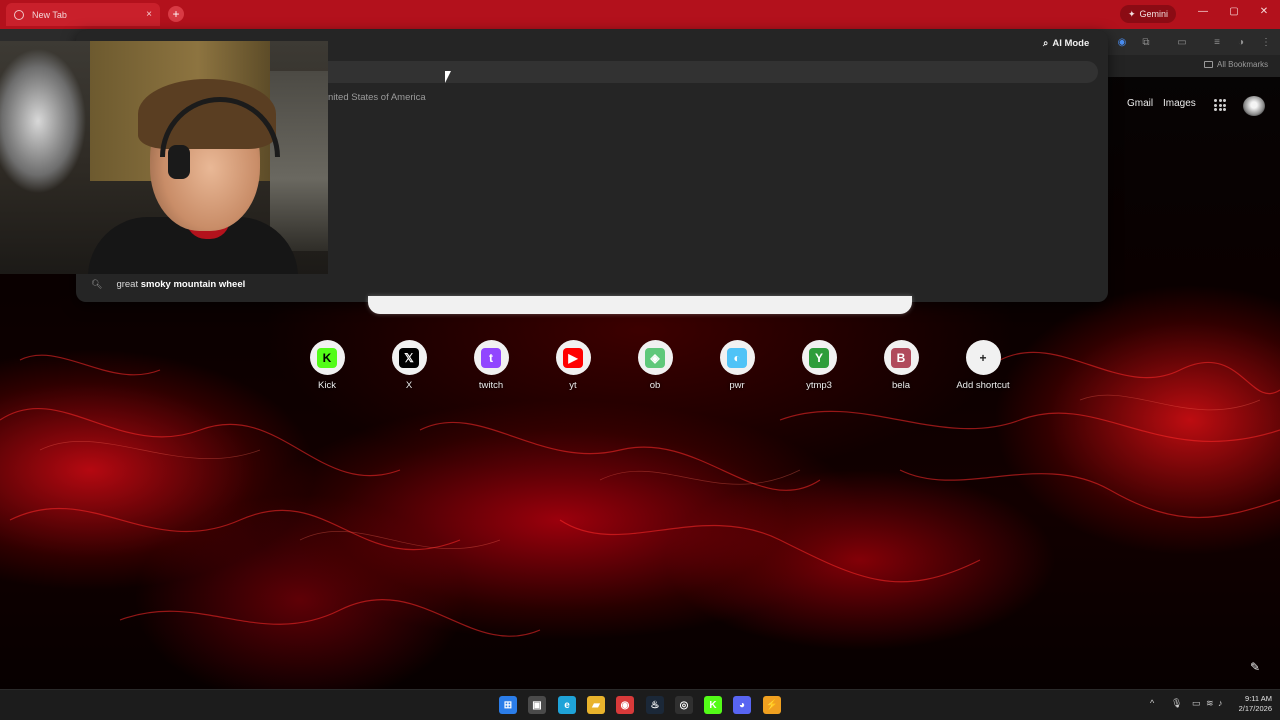 The height and width of the screenshot is (720, 1280). I want to click on gmail-link: Gmail, so click(1140, 103).